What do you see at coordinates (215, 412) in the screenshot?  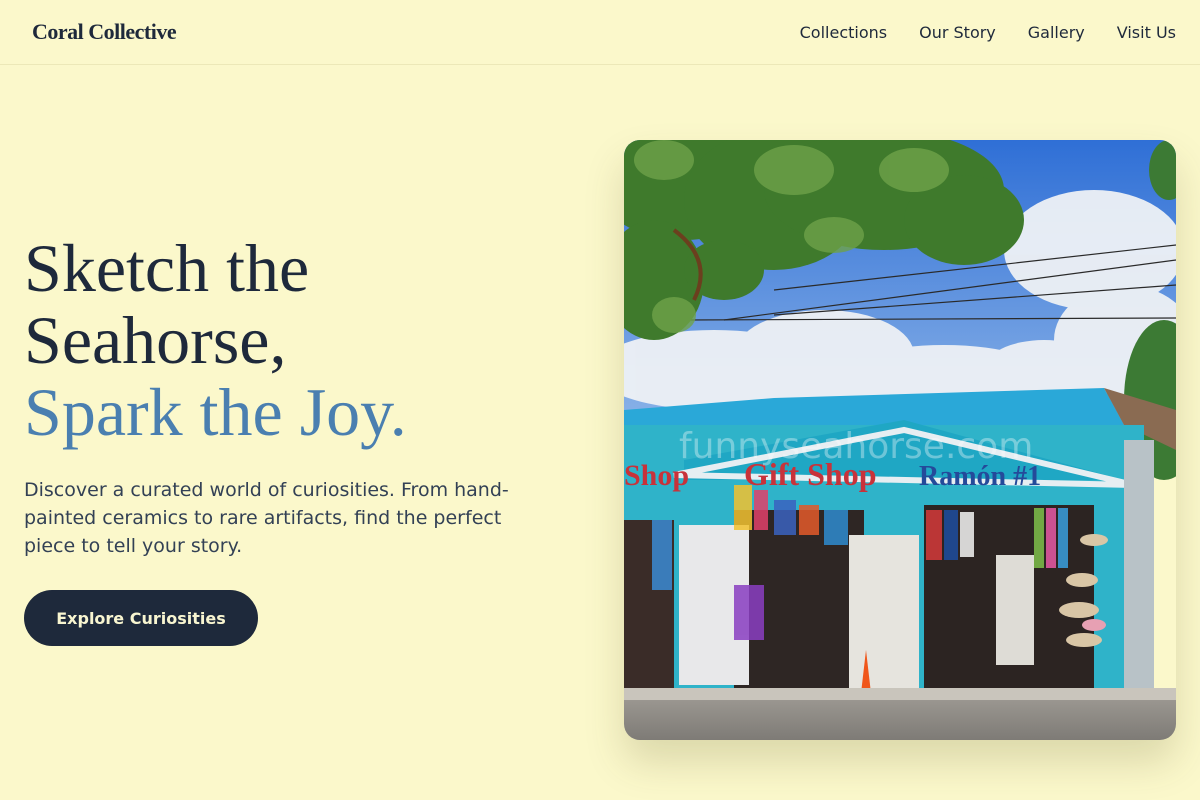 I see `headline-accent: Spark the Joy.` at bounding box center [215, 412].